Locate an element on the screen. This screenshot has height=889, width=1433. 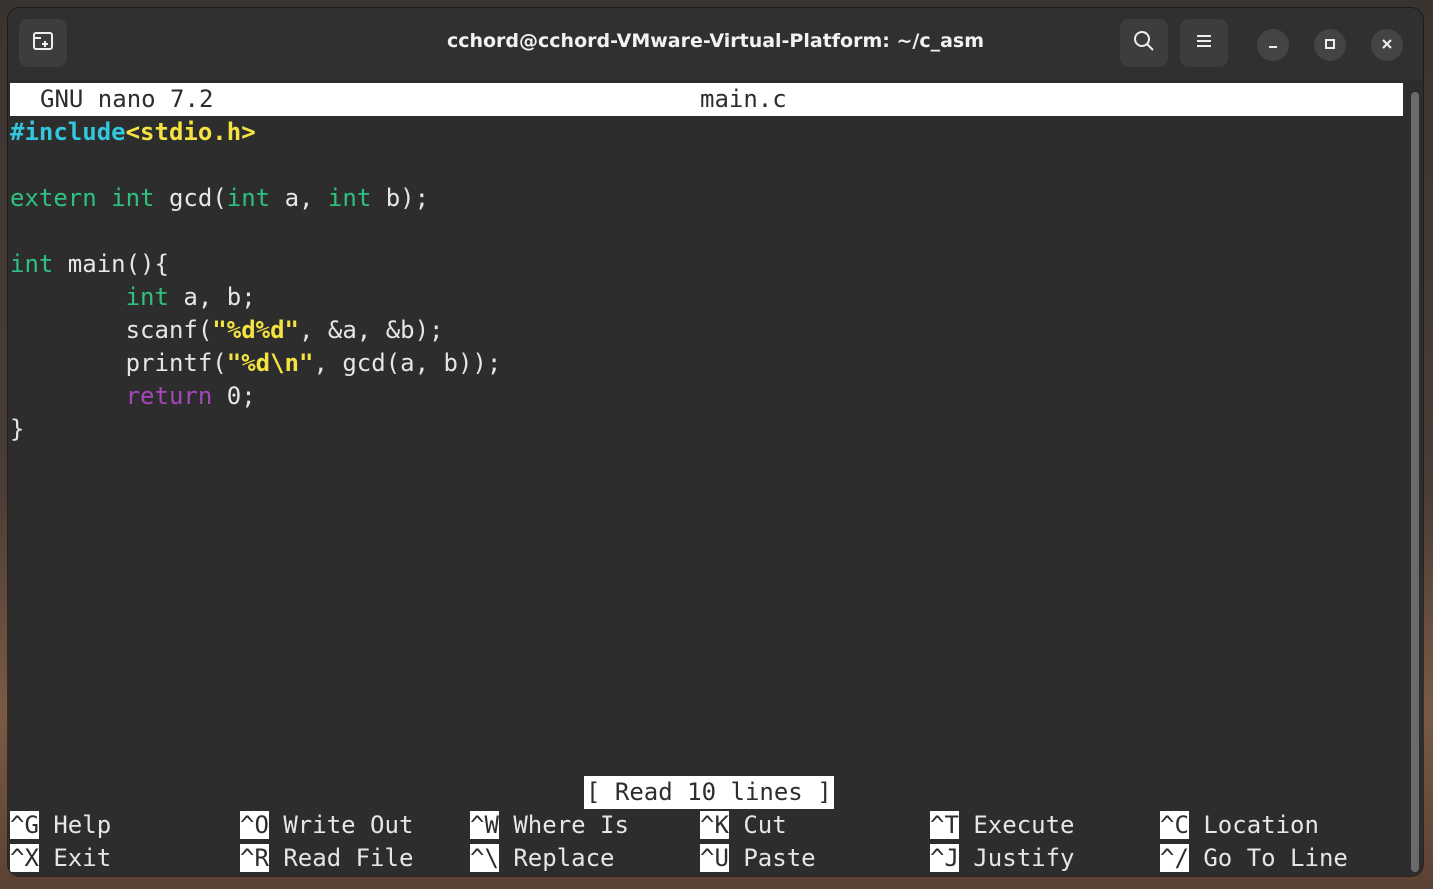
code-line-3: extern int gcd(int a, int b); is located at coordinates (219, 198).